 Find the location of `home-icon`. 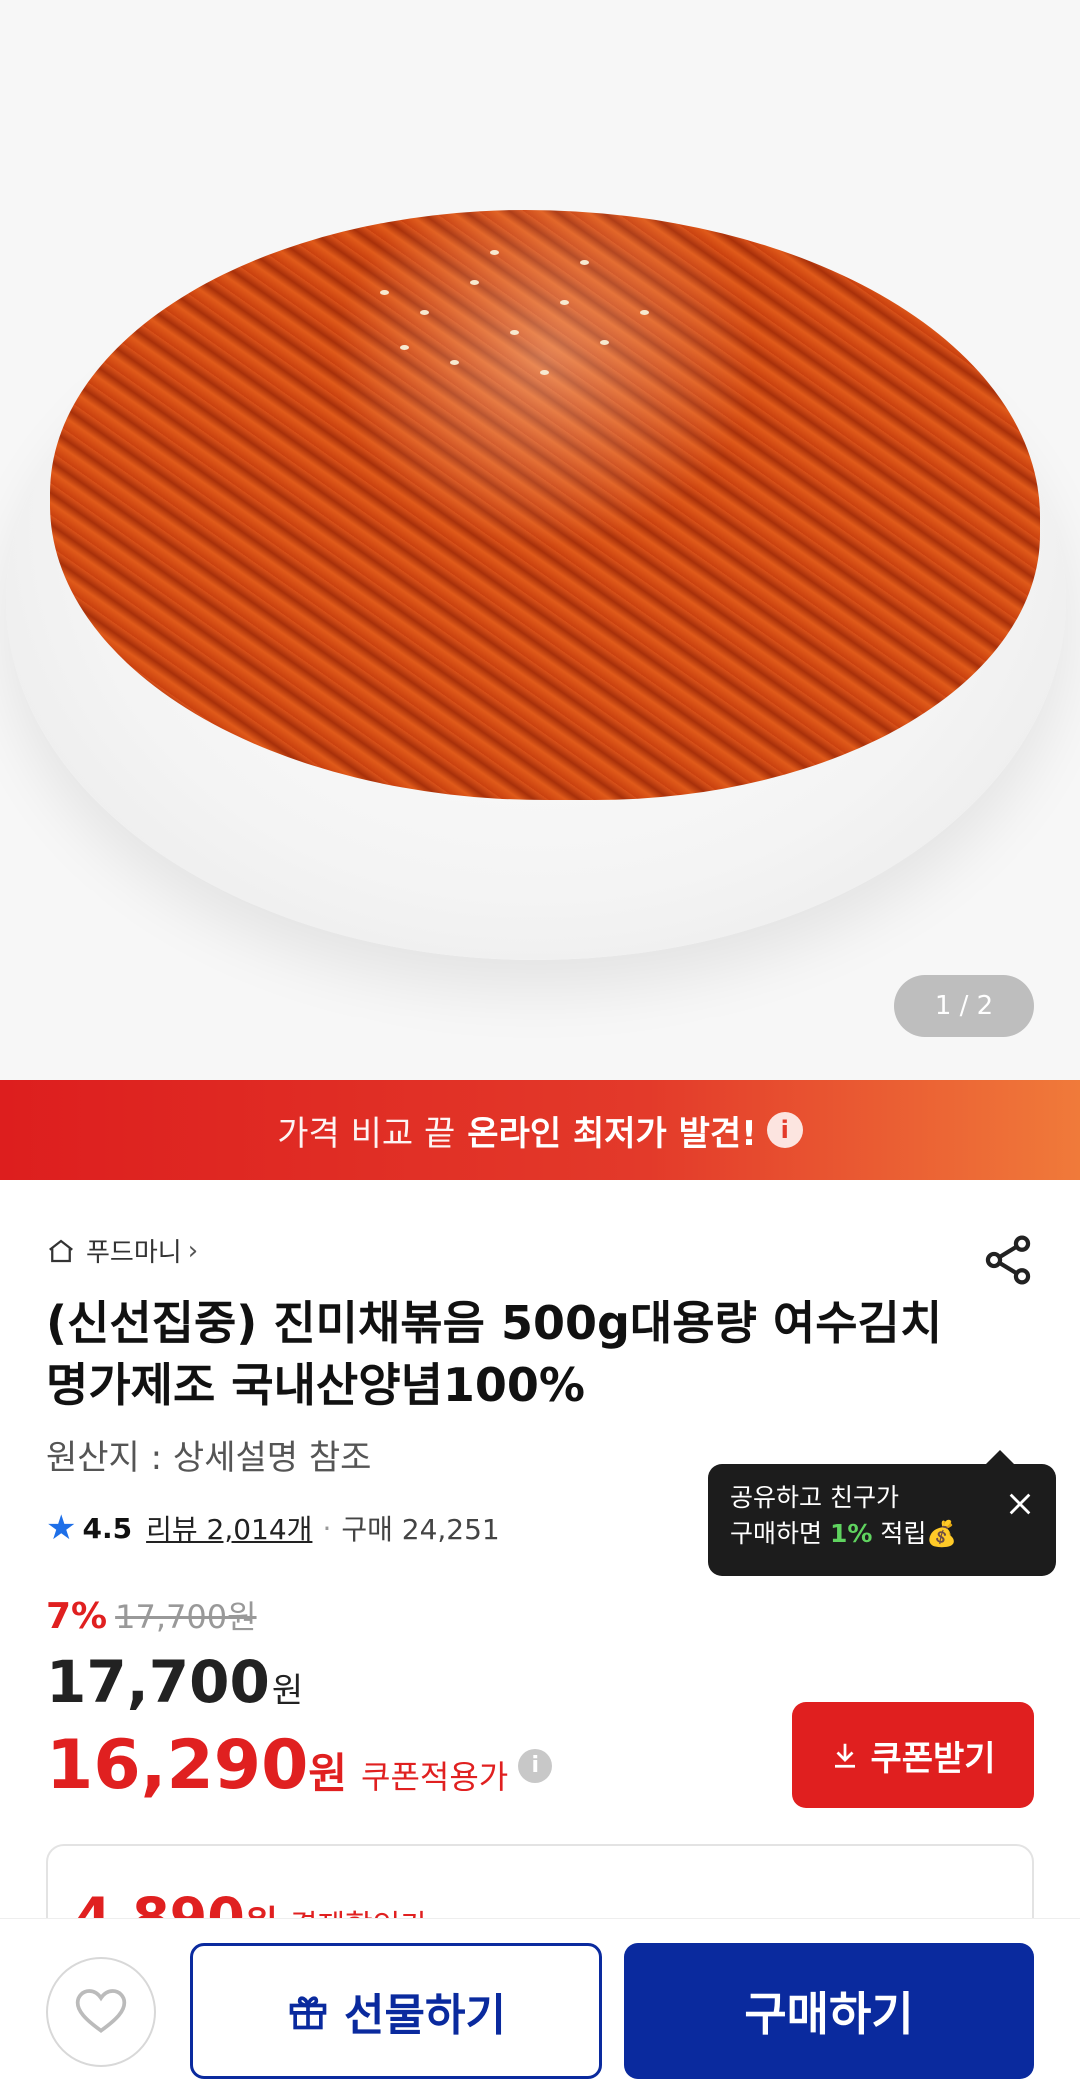

home-icon is located at coordinates (61, 1250).